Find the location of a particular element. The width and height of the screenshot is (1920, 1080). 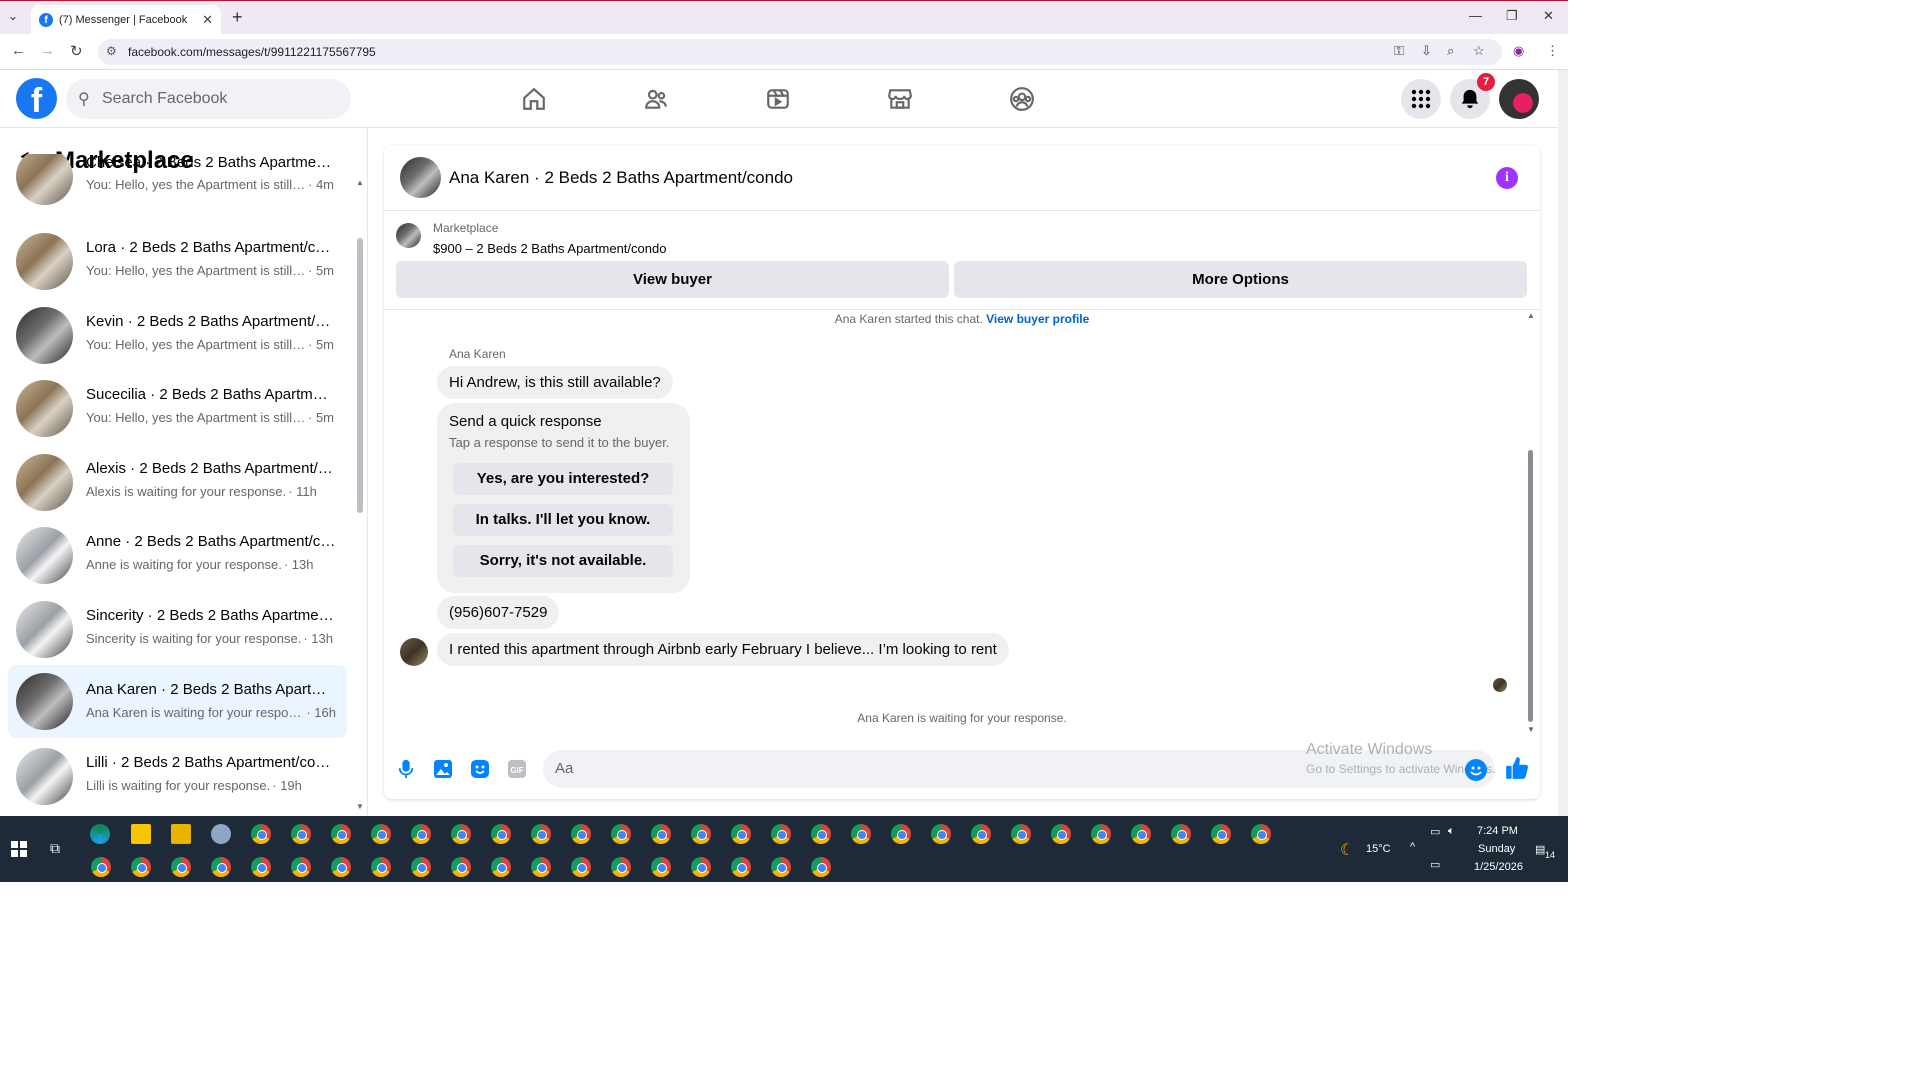

sticker-icon is located at coordinates (480, 769).